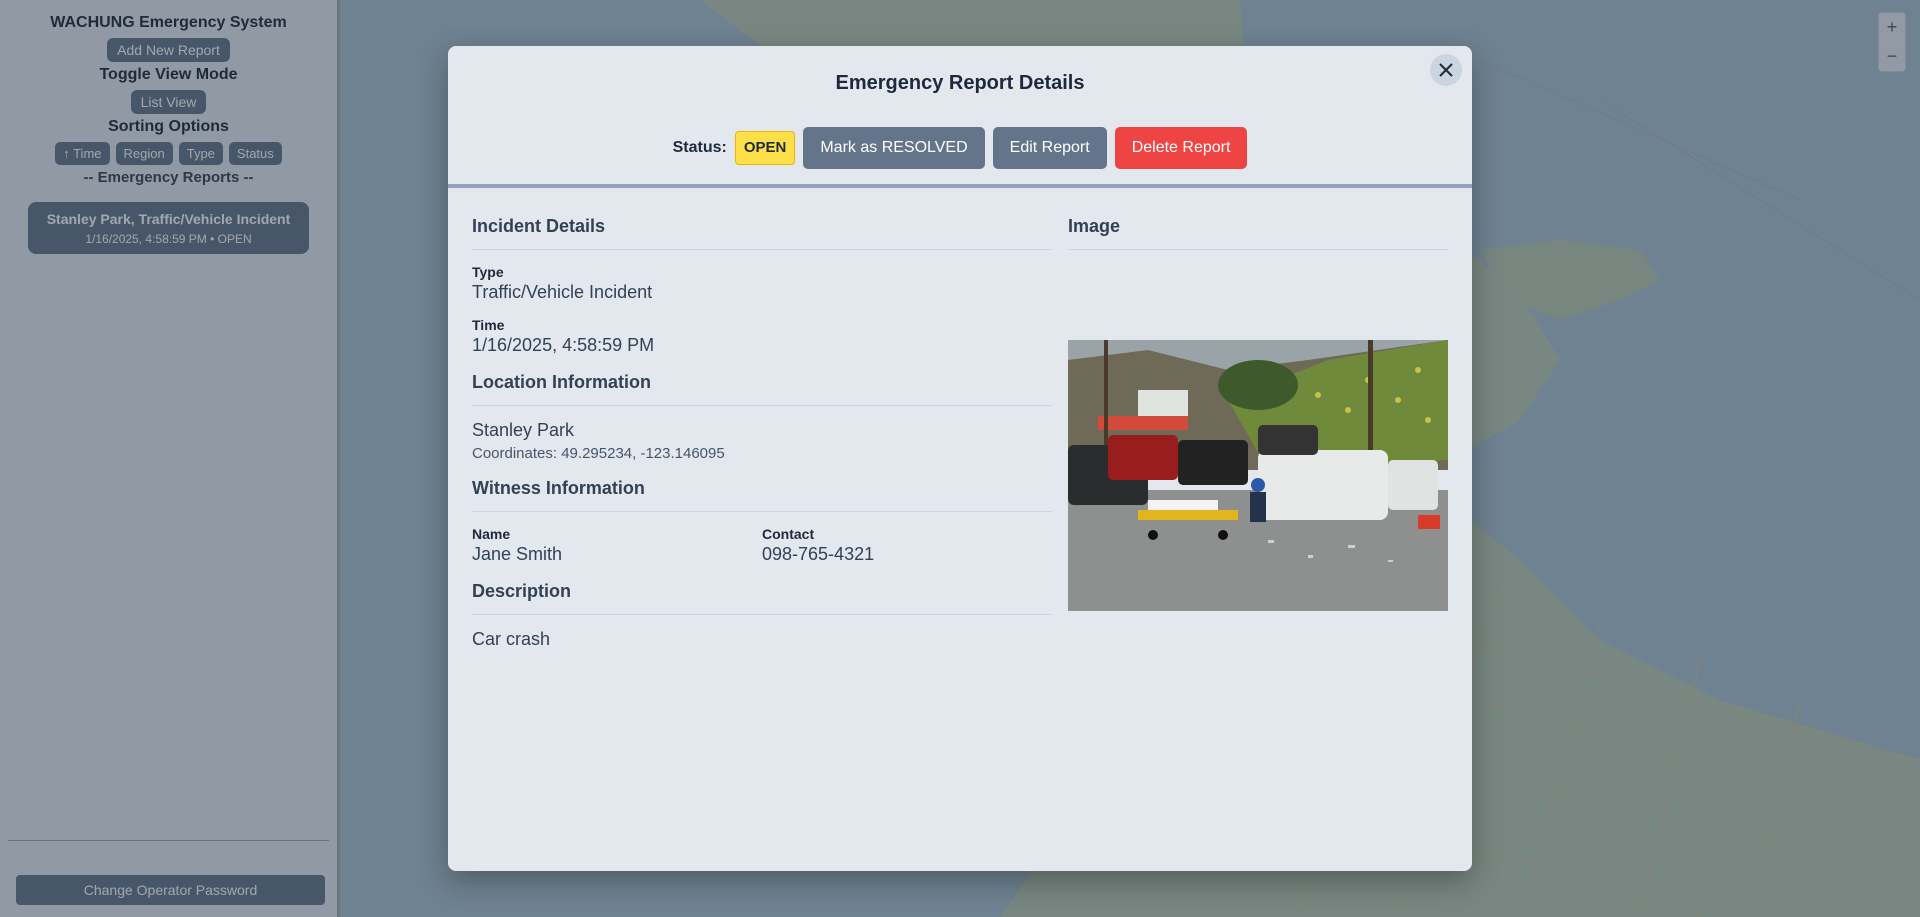 This screenshot has width=1920, height=917. Describe the element at coordinates (1049, 148) in the screenshot. I see `edit-report-button: Edit Report` at that location.